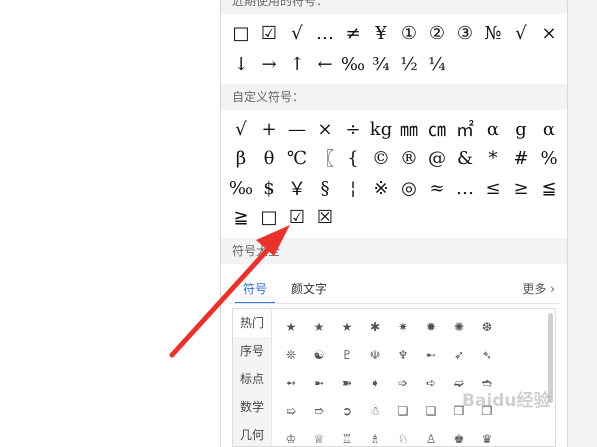 This screenshot has height=447, width=597. Describe the element at coordinates (353, 129) in the screenshot. I see `symbol-cell: ÷` at that location.